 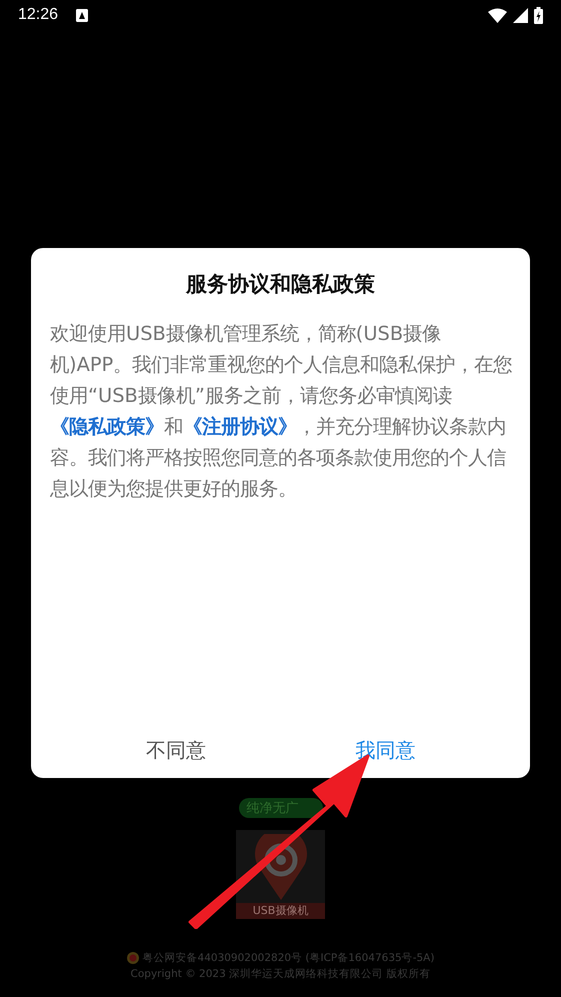 I want to click on footer-text: 粤公网安备44030902002820号 (粤ICP备16047635号-5A), so click(x=288, y=958).